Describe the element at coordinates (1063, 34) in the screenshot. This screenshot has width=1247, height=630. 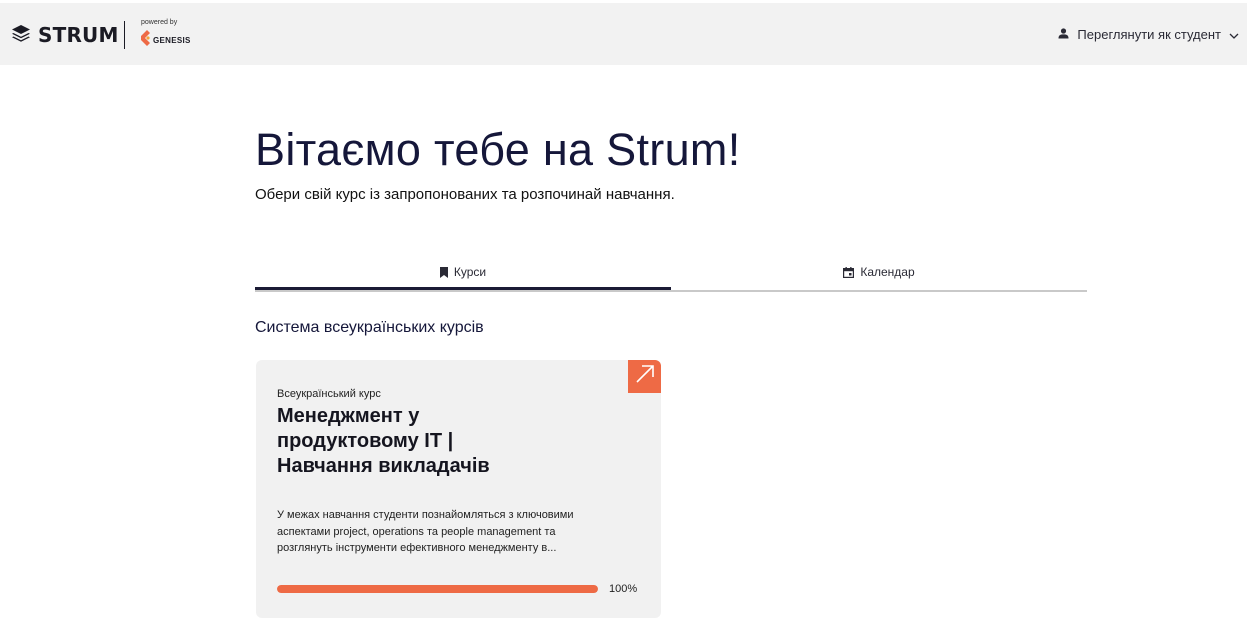
I see `person-icon` at that location.